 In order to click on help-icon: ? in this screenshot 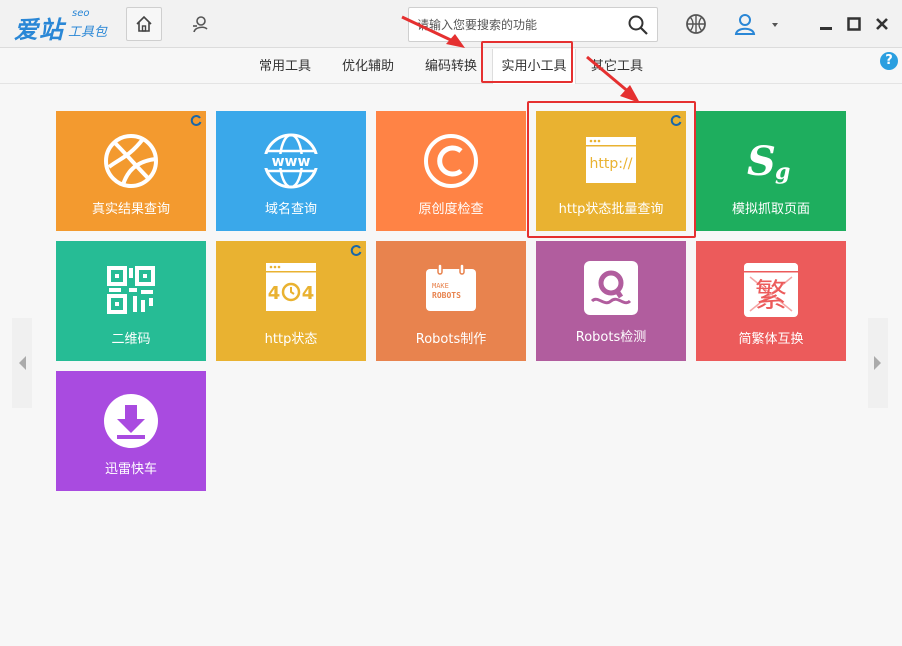, I will do `click(889, 61)`.